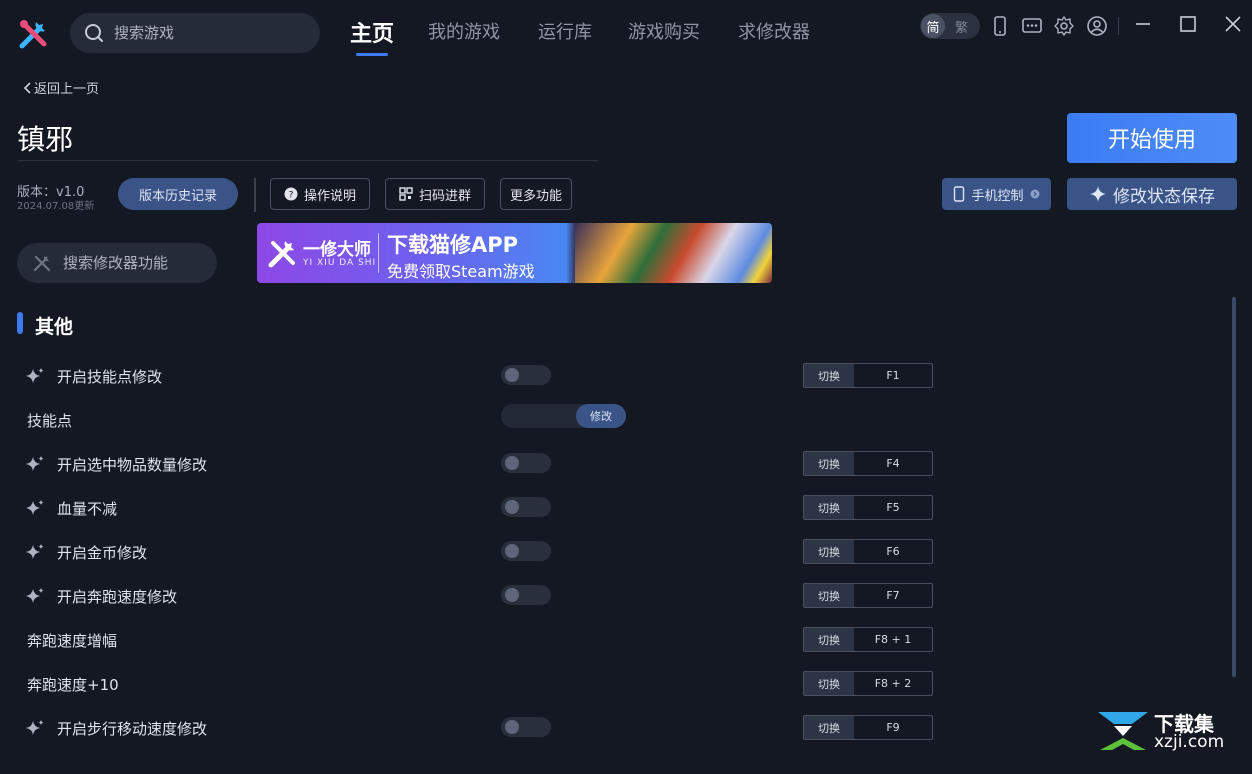 This screenshot has height=774, width=1252. What do you see at coordinates (1164, 196) in the screenshot?
I see `save-state-label: 修改状态保存` at bounding box center [1164, 196].